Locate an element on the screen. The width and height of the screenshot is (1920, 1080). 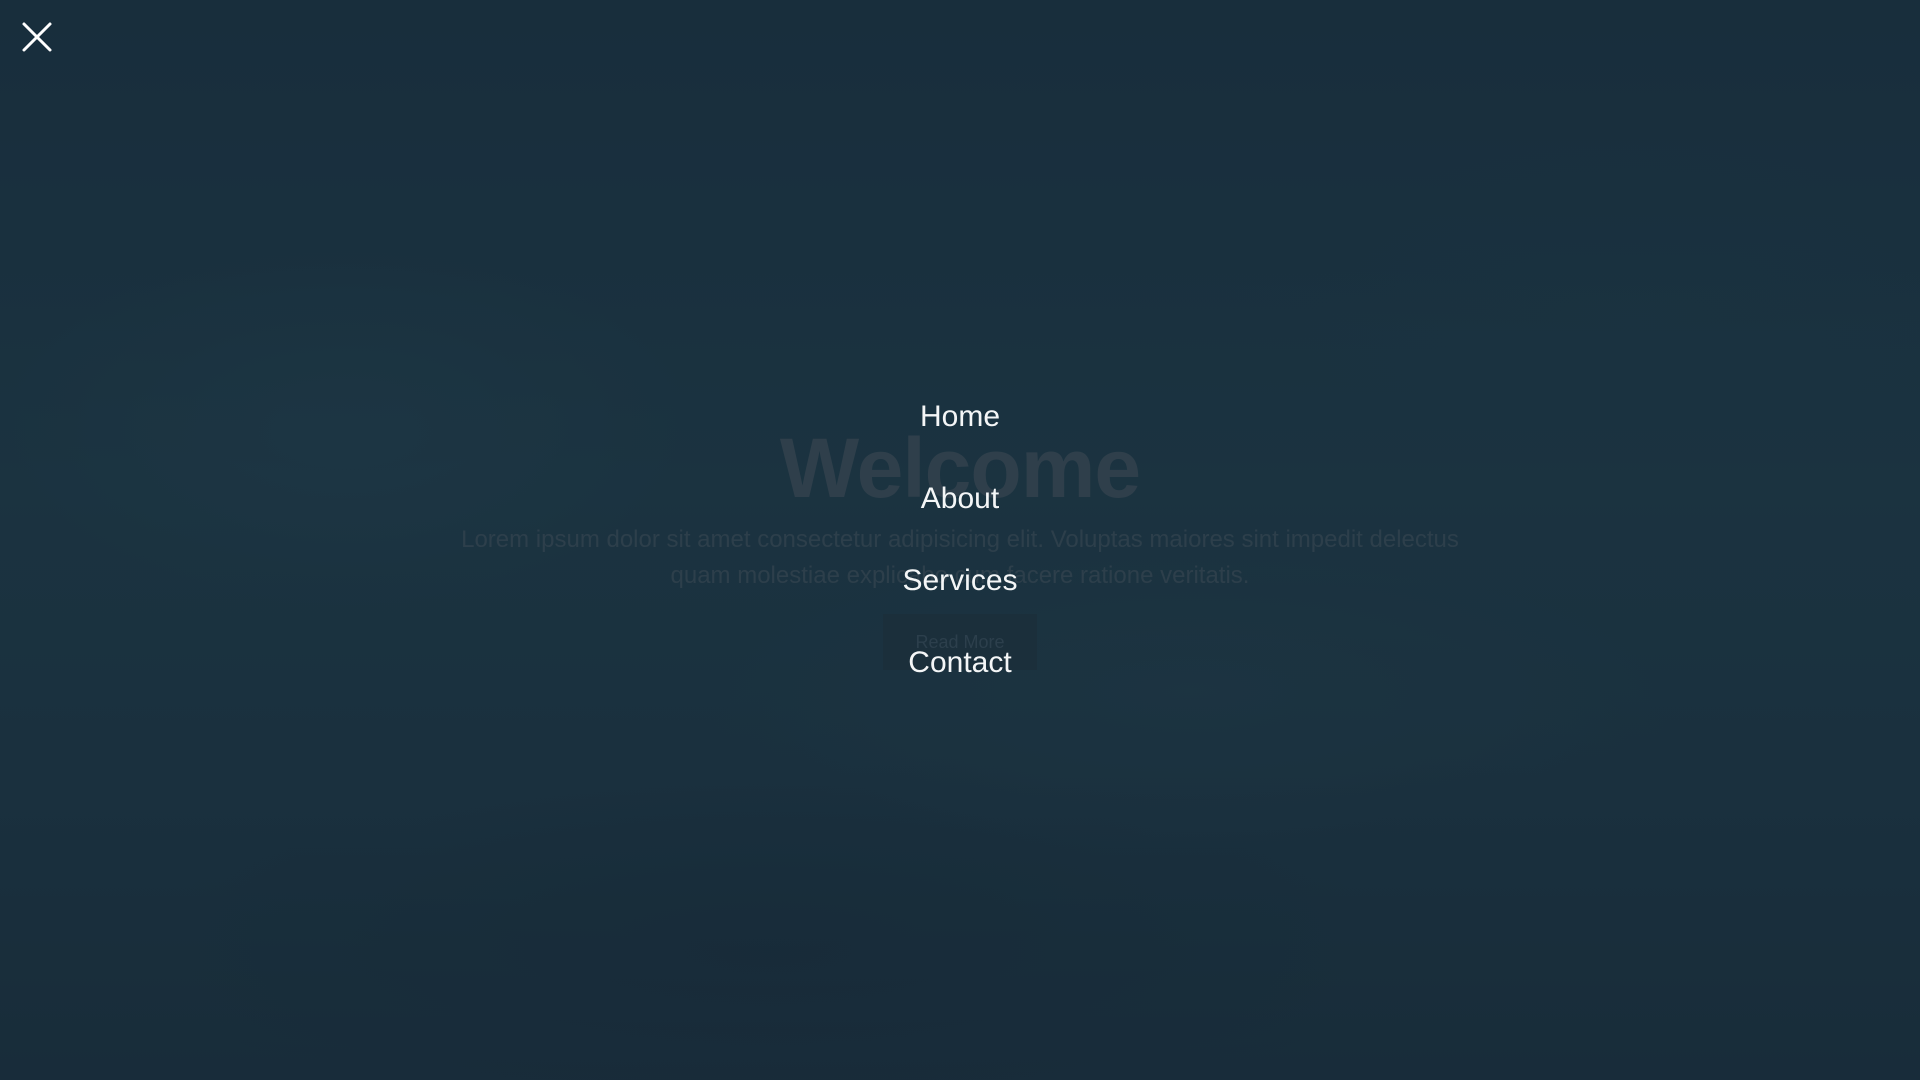
nav-link-label: Services is located at coordinates (960, 580).